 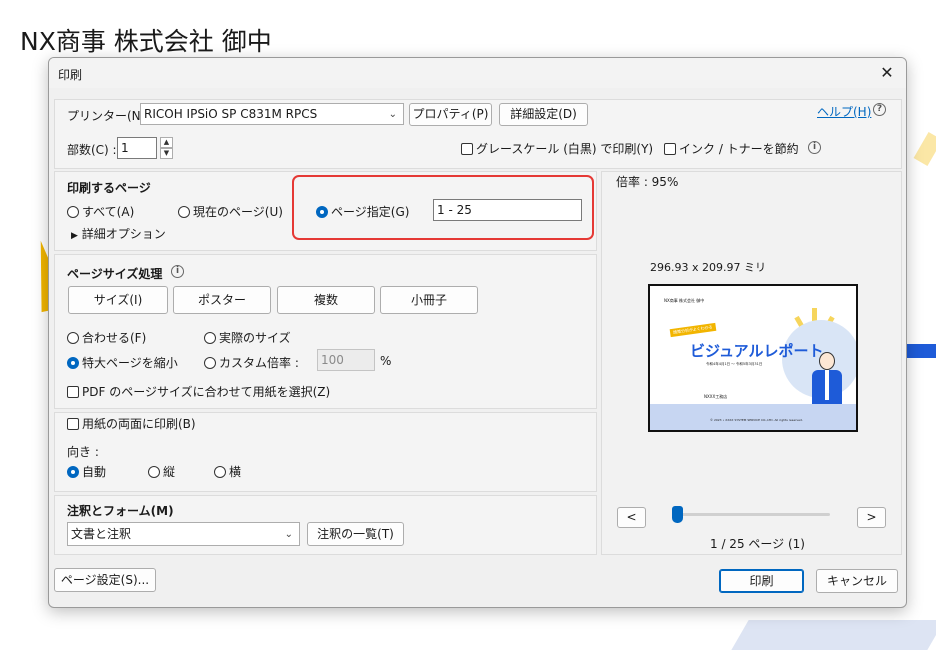 I want to click on sizing-info-icon: i, so click(x=177, y=271).